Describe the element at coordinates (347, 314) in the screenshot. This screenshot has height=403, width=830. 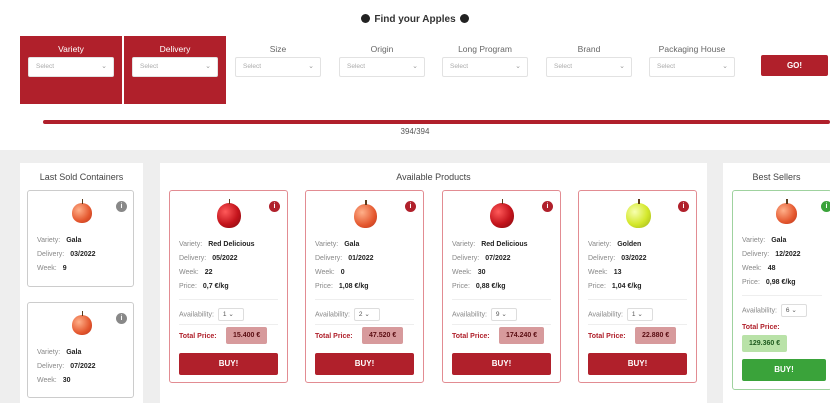
I see `availability-row: Availability: 2 ⌄` at that location.